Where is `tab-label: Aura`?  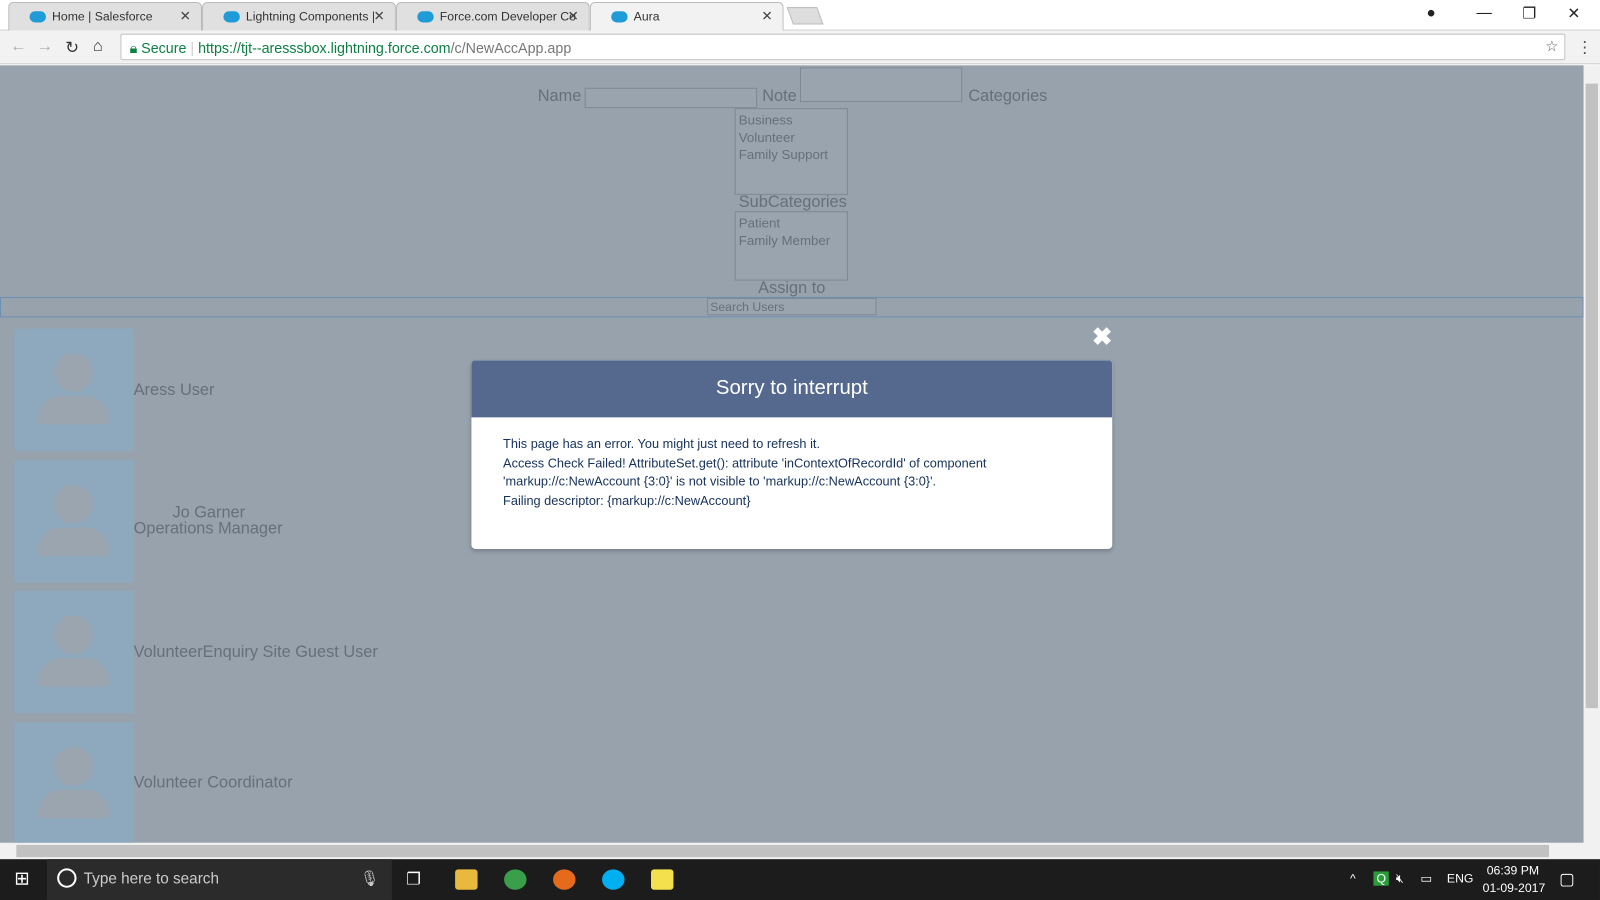 tab-label: Aura is located at coordinates (646, 16).